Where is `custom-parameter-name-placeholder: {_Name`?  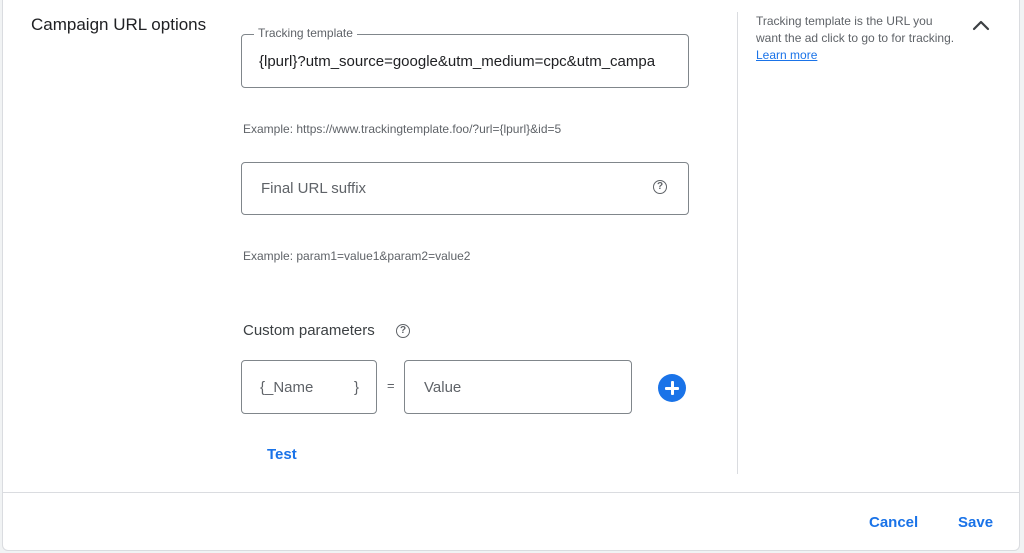 custom-parameter-name-placeholder: {_Name is located at coordinates (287, 387).